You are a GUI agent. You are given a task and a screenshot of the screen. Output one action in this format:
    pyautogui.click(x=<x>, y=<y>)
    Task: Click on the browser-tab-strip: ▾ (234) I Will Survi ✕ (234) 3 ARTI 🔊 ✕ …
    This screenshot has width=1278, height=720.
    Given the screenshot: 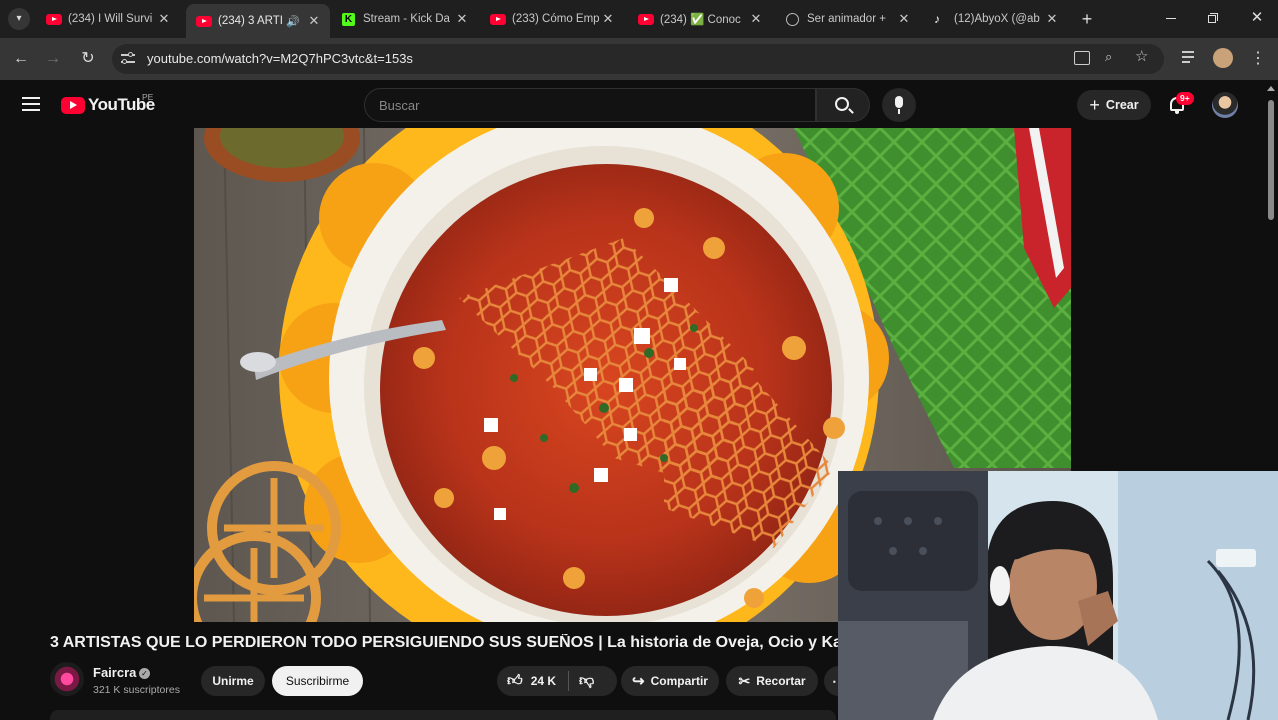 What is the action you would take?
    pyautogui.click(x=639, y=19)
    